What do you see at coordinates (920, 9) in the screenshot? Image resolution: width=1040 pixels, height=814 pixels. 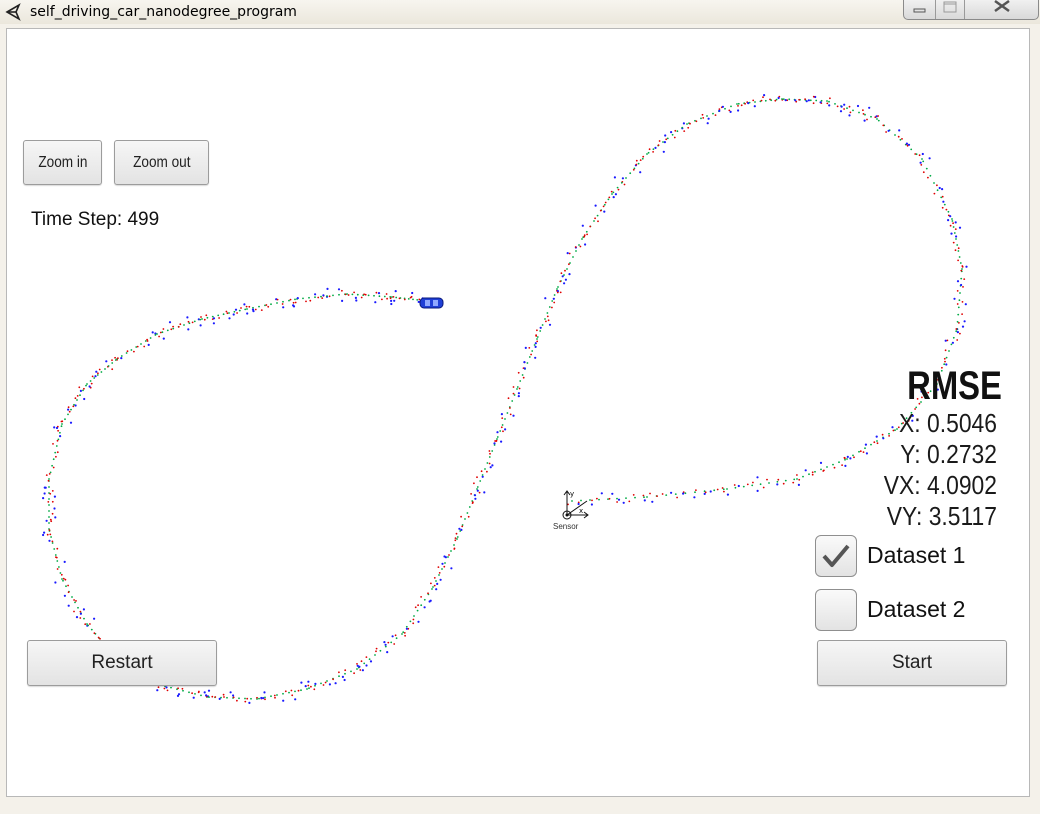 I see `minimize-button` at bounding box center [920, 9].